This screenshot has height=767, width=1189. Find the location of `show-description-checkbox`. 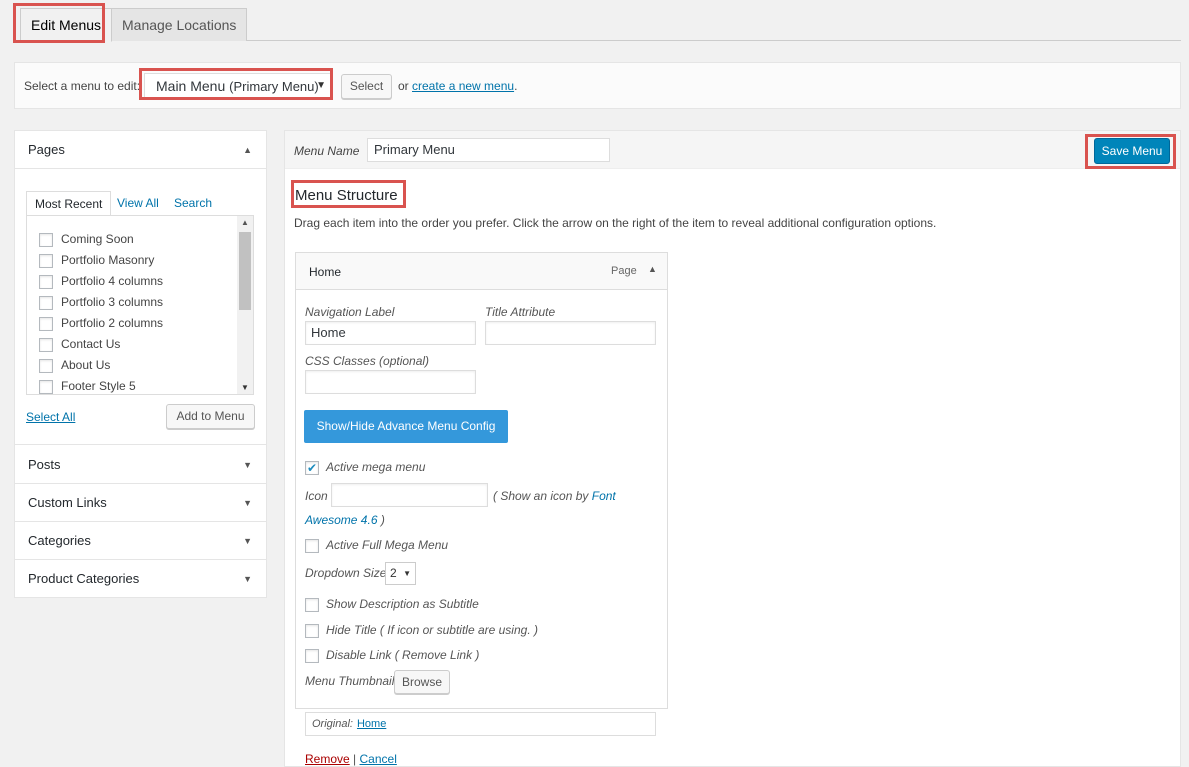

show-description-checkbox is located at coordinates (312, 604).